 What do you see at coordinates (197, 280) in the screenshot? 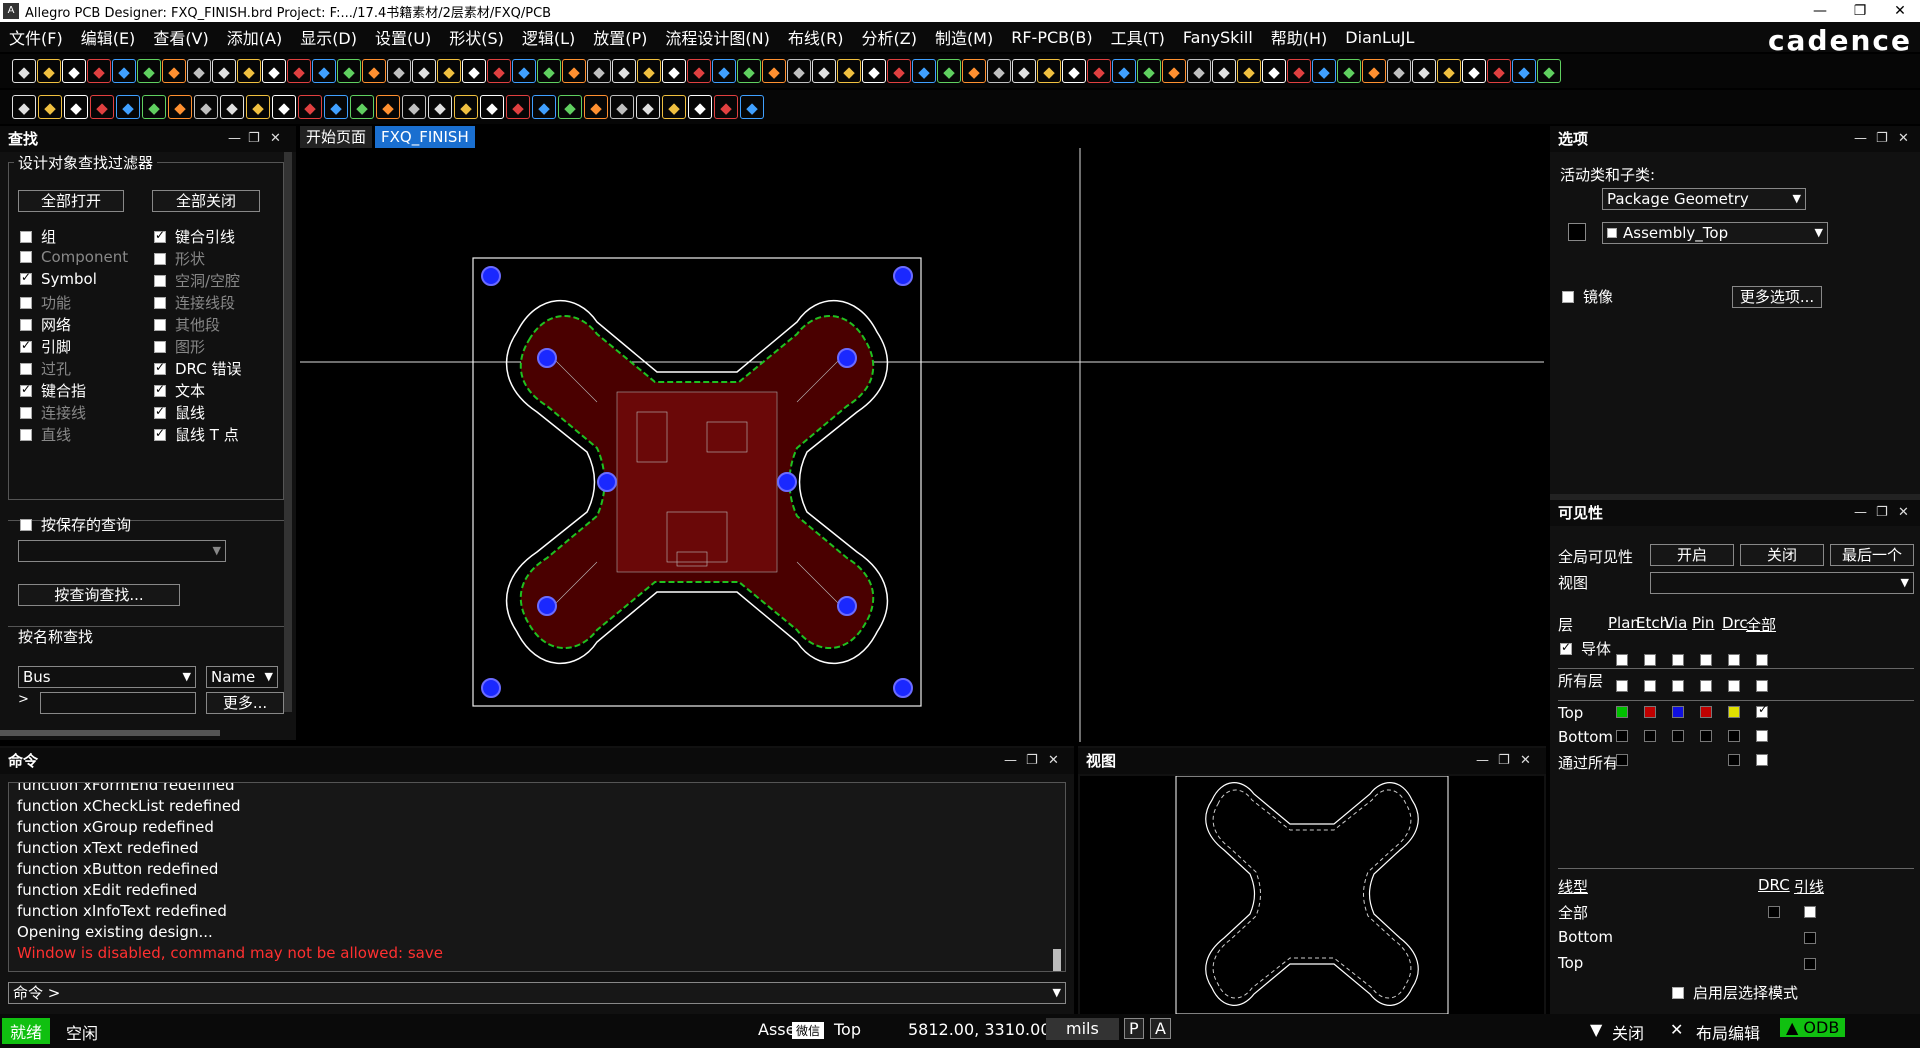
I see `filter-checkbox-row: 空洞/空腔` at bounding box center [197, 280].